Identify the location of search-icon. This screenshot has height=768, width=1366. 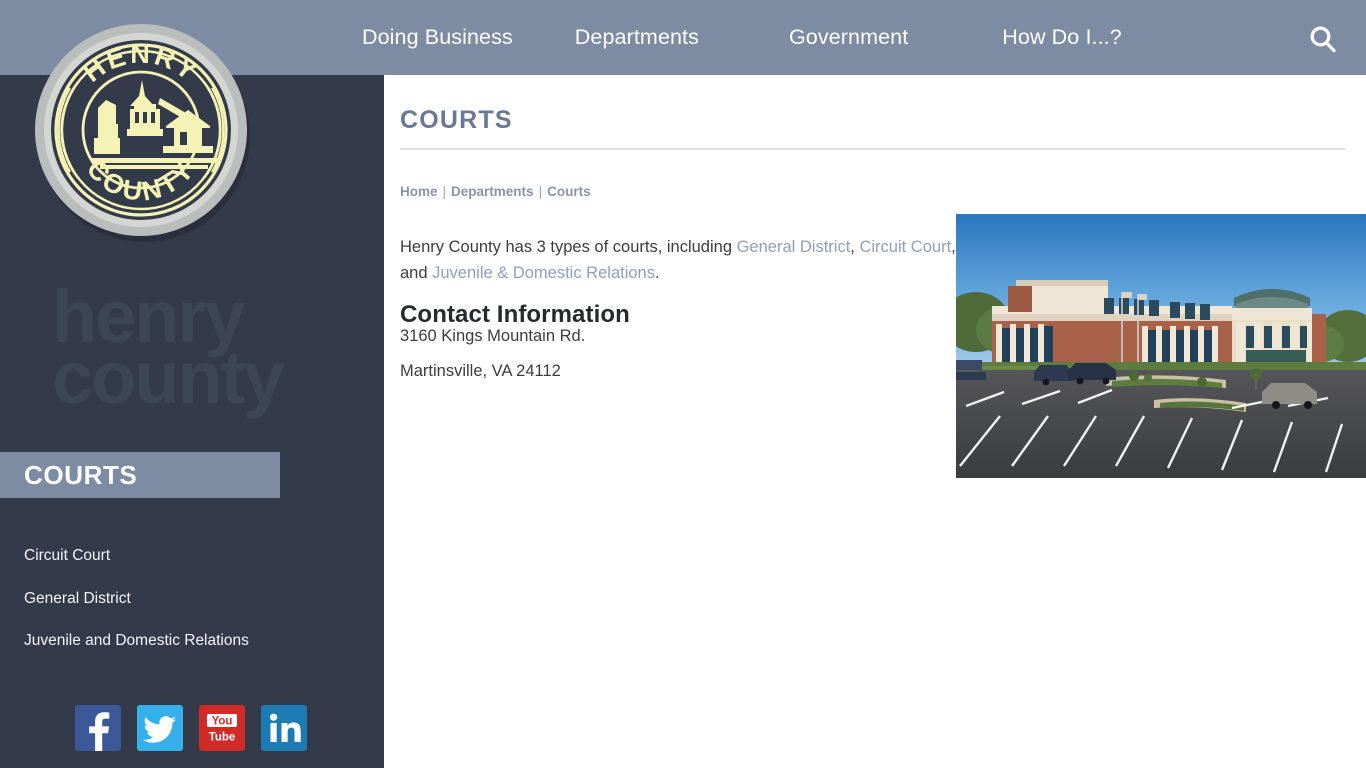
(1323, 40).